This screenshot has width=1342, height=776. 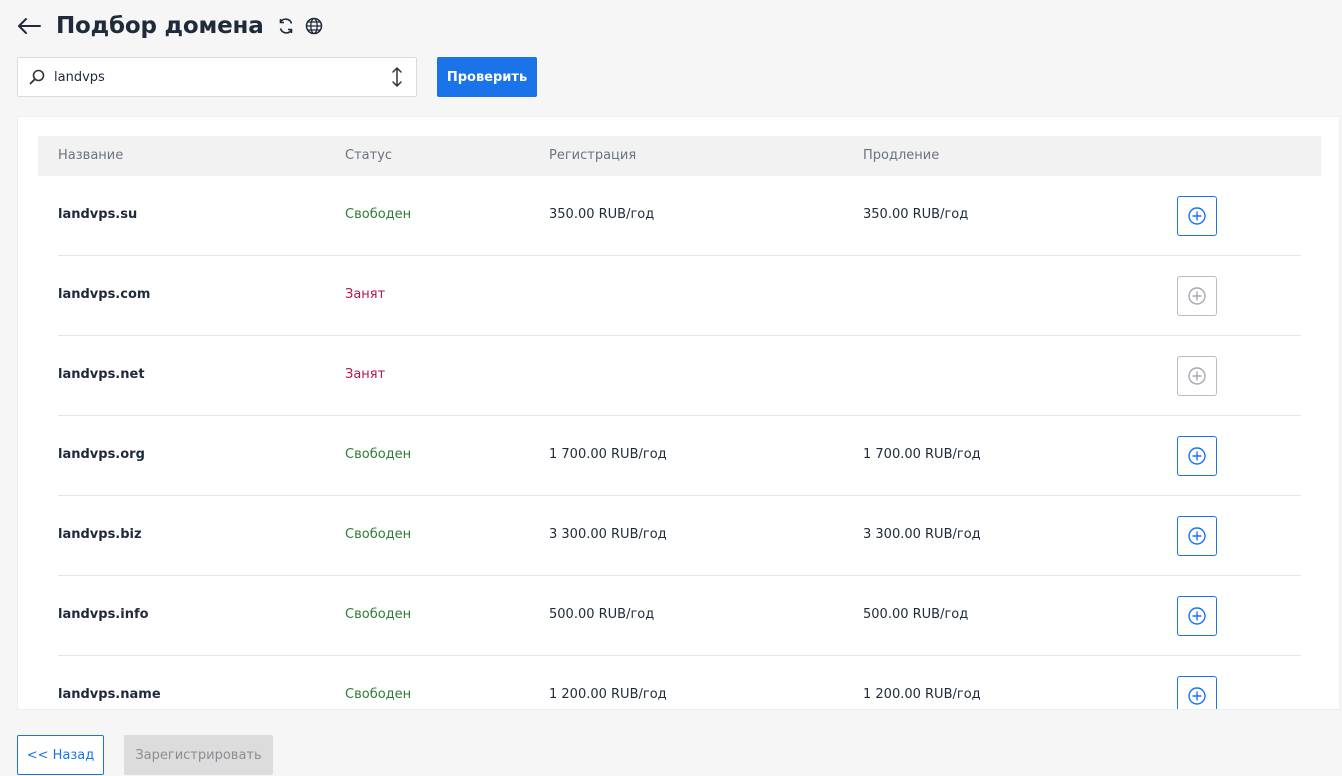 What do you see at coordinates (101, 374) in the screenshot?
I see `domain-name: landvps.net` at bounding box center [101, 374].